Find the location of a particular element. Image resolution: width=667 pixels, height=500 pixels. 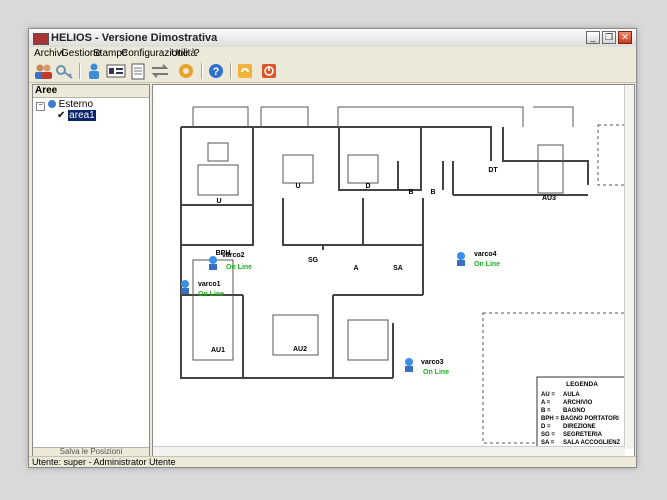

globe-icon is located at coordinates (51, 104).